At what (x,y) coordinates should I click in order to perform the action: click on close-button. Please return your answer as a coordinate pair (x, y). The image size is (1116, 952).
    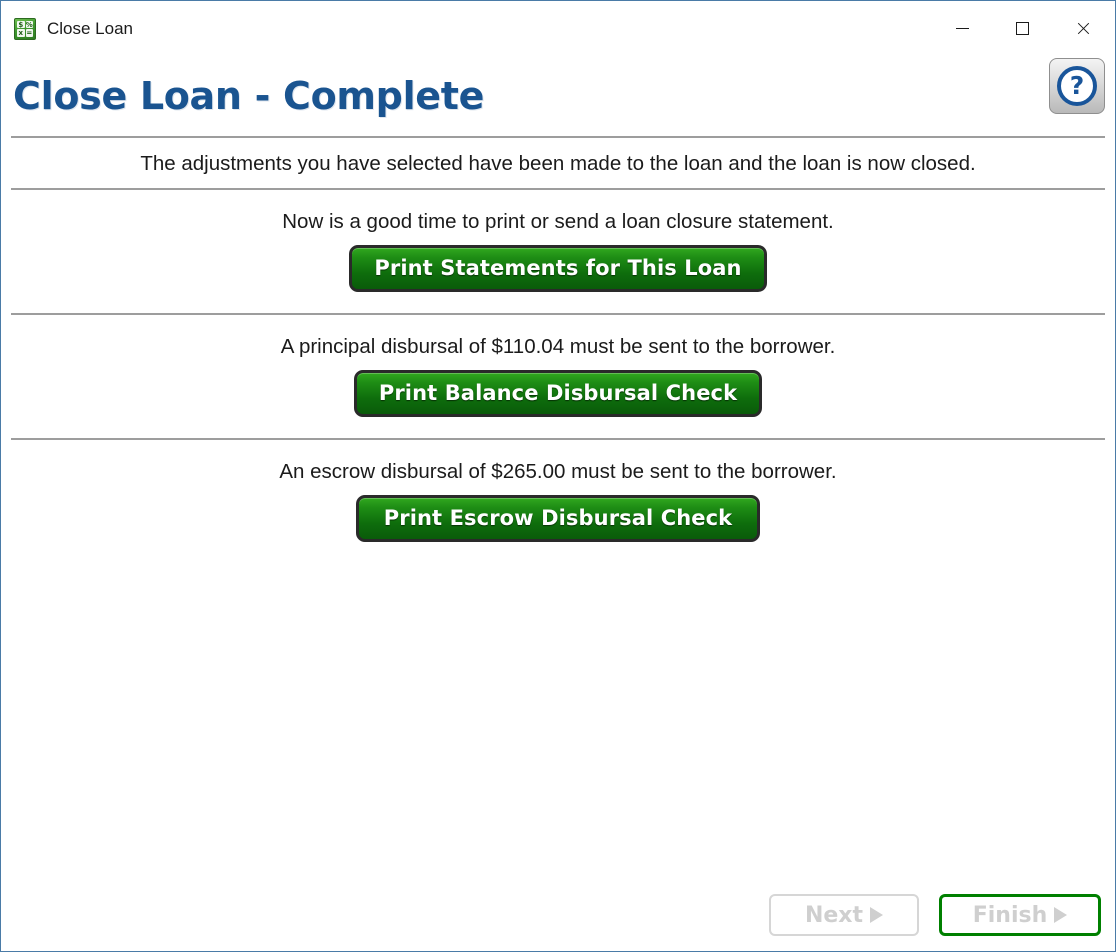
    Looking at the image, I should click on (1083, 28).